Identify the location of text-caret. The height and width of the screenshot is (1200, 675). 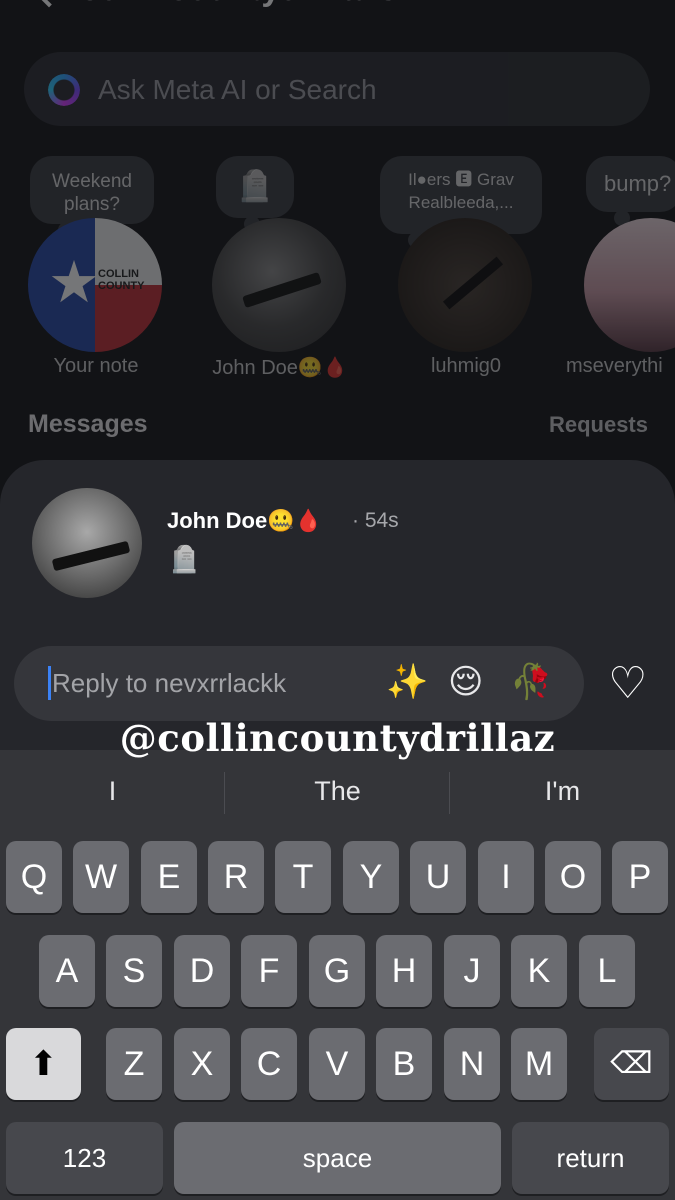
(49, 683).